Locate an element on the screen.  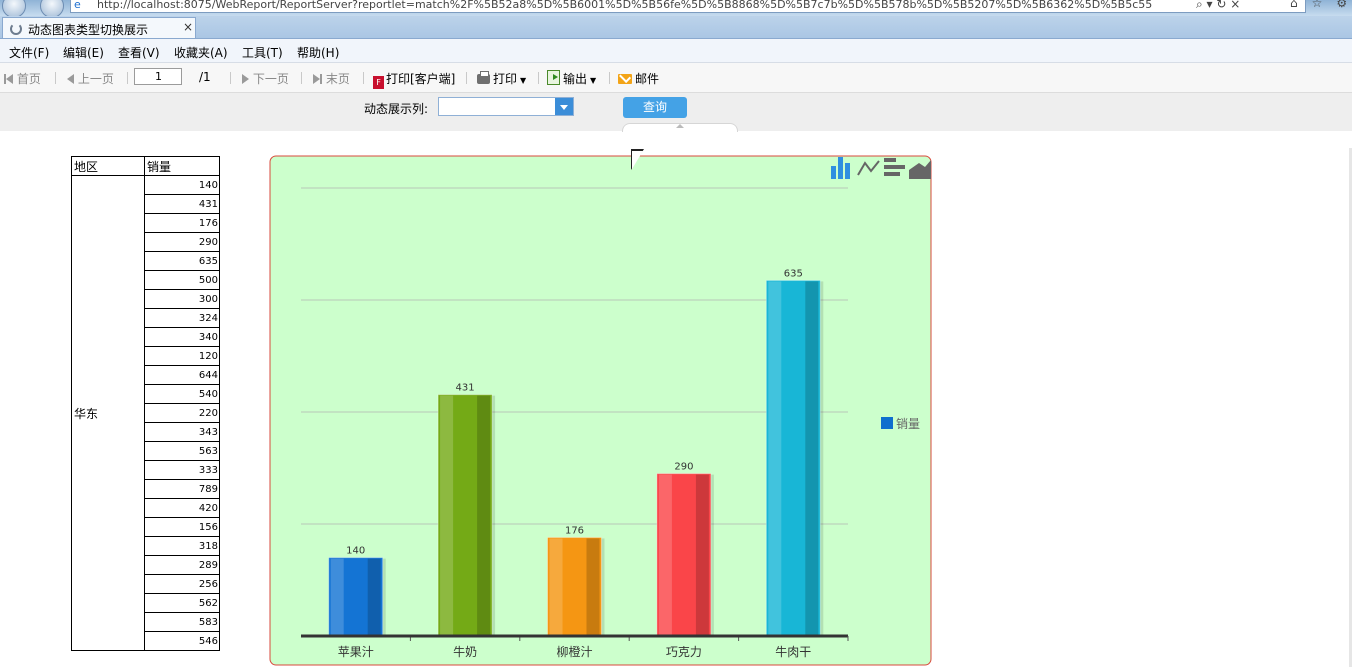
menu-view: 查看(V) is located at coordinates (139, 52).